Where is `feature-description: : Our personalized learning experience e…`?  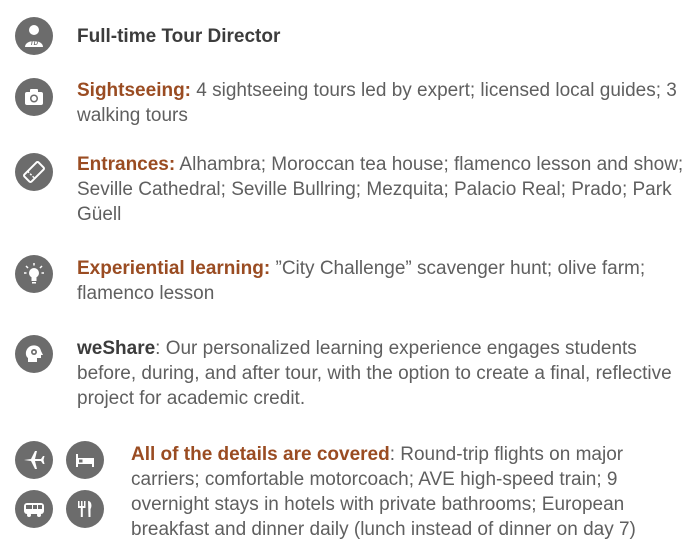 feature-description: : Our personalized learning experience e… is located at coordinates (374, 373).